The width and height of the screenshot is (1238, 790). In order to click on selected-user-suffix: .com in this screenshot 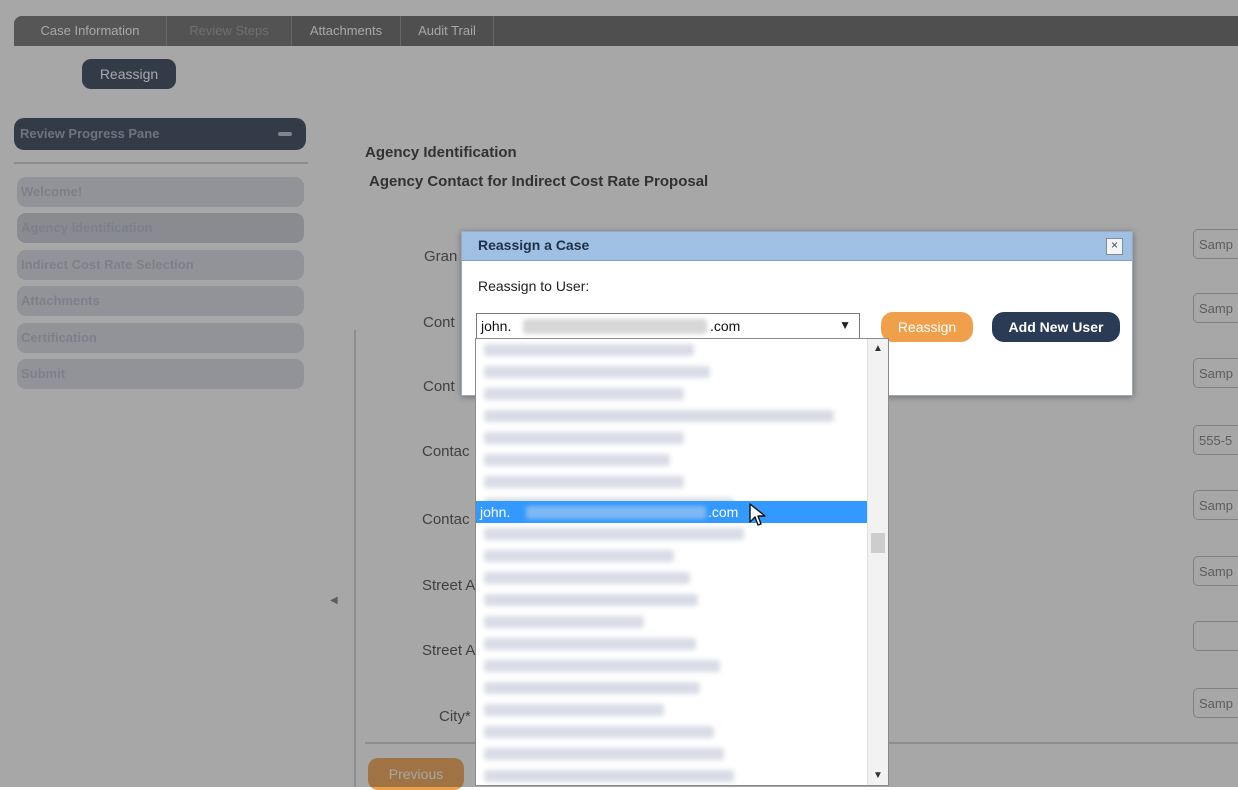, I will do `click(725, 326)`.